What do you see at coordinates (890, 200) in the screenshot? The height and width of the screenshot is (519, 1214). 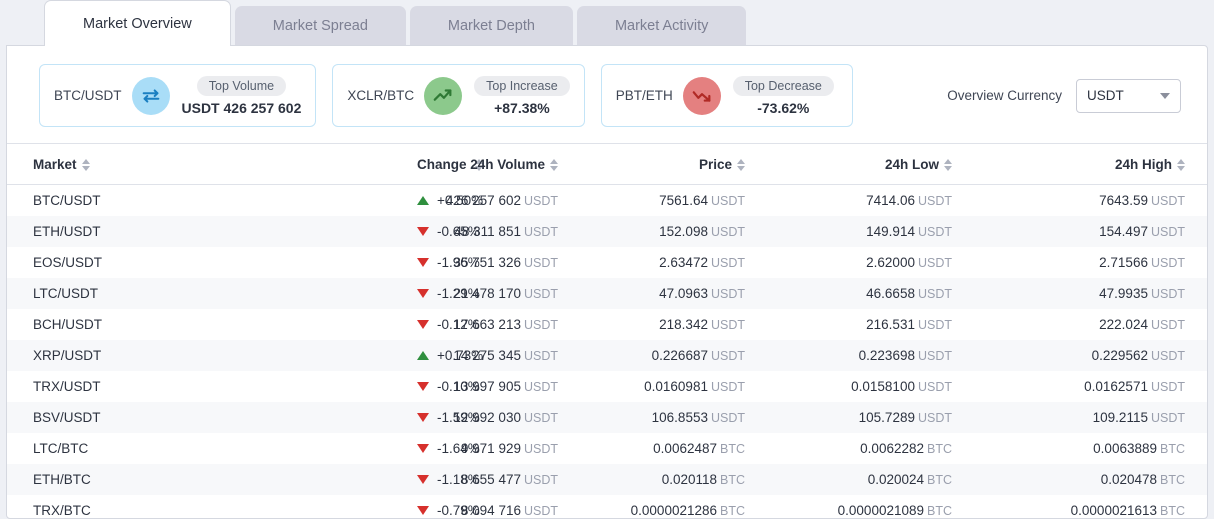 I see `cell-low-number: 7414.06` at bounding box center [890, 200].